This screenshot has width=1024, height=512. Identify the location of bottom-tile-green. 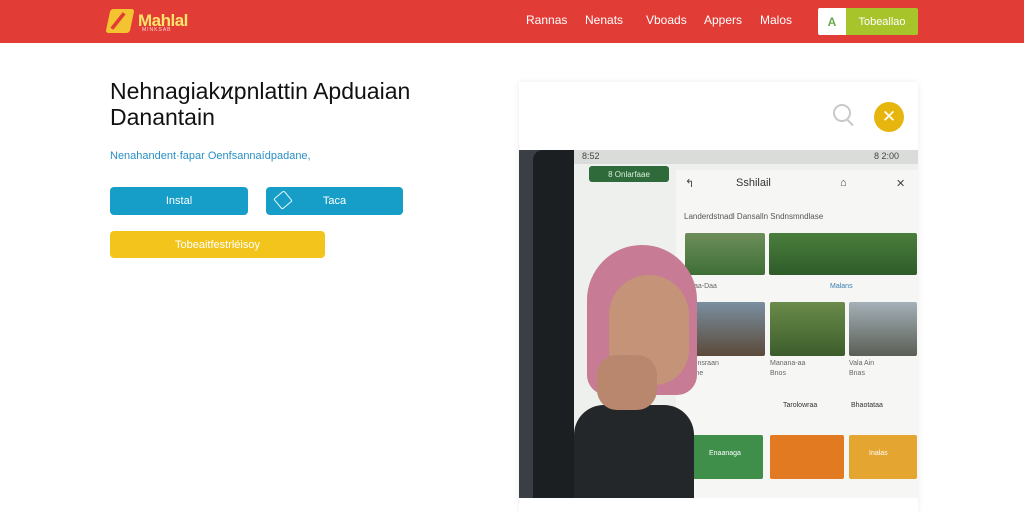
(724, 457).